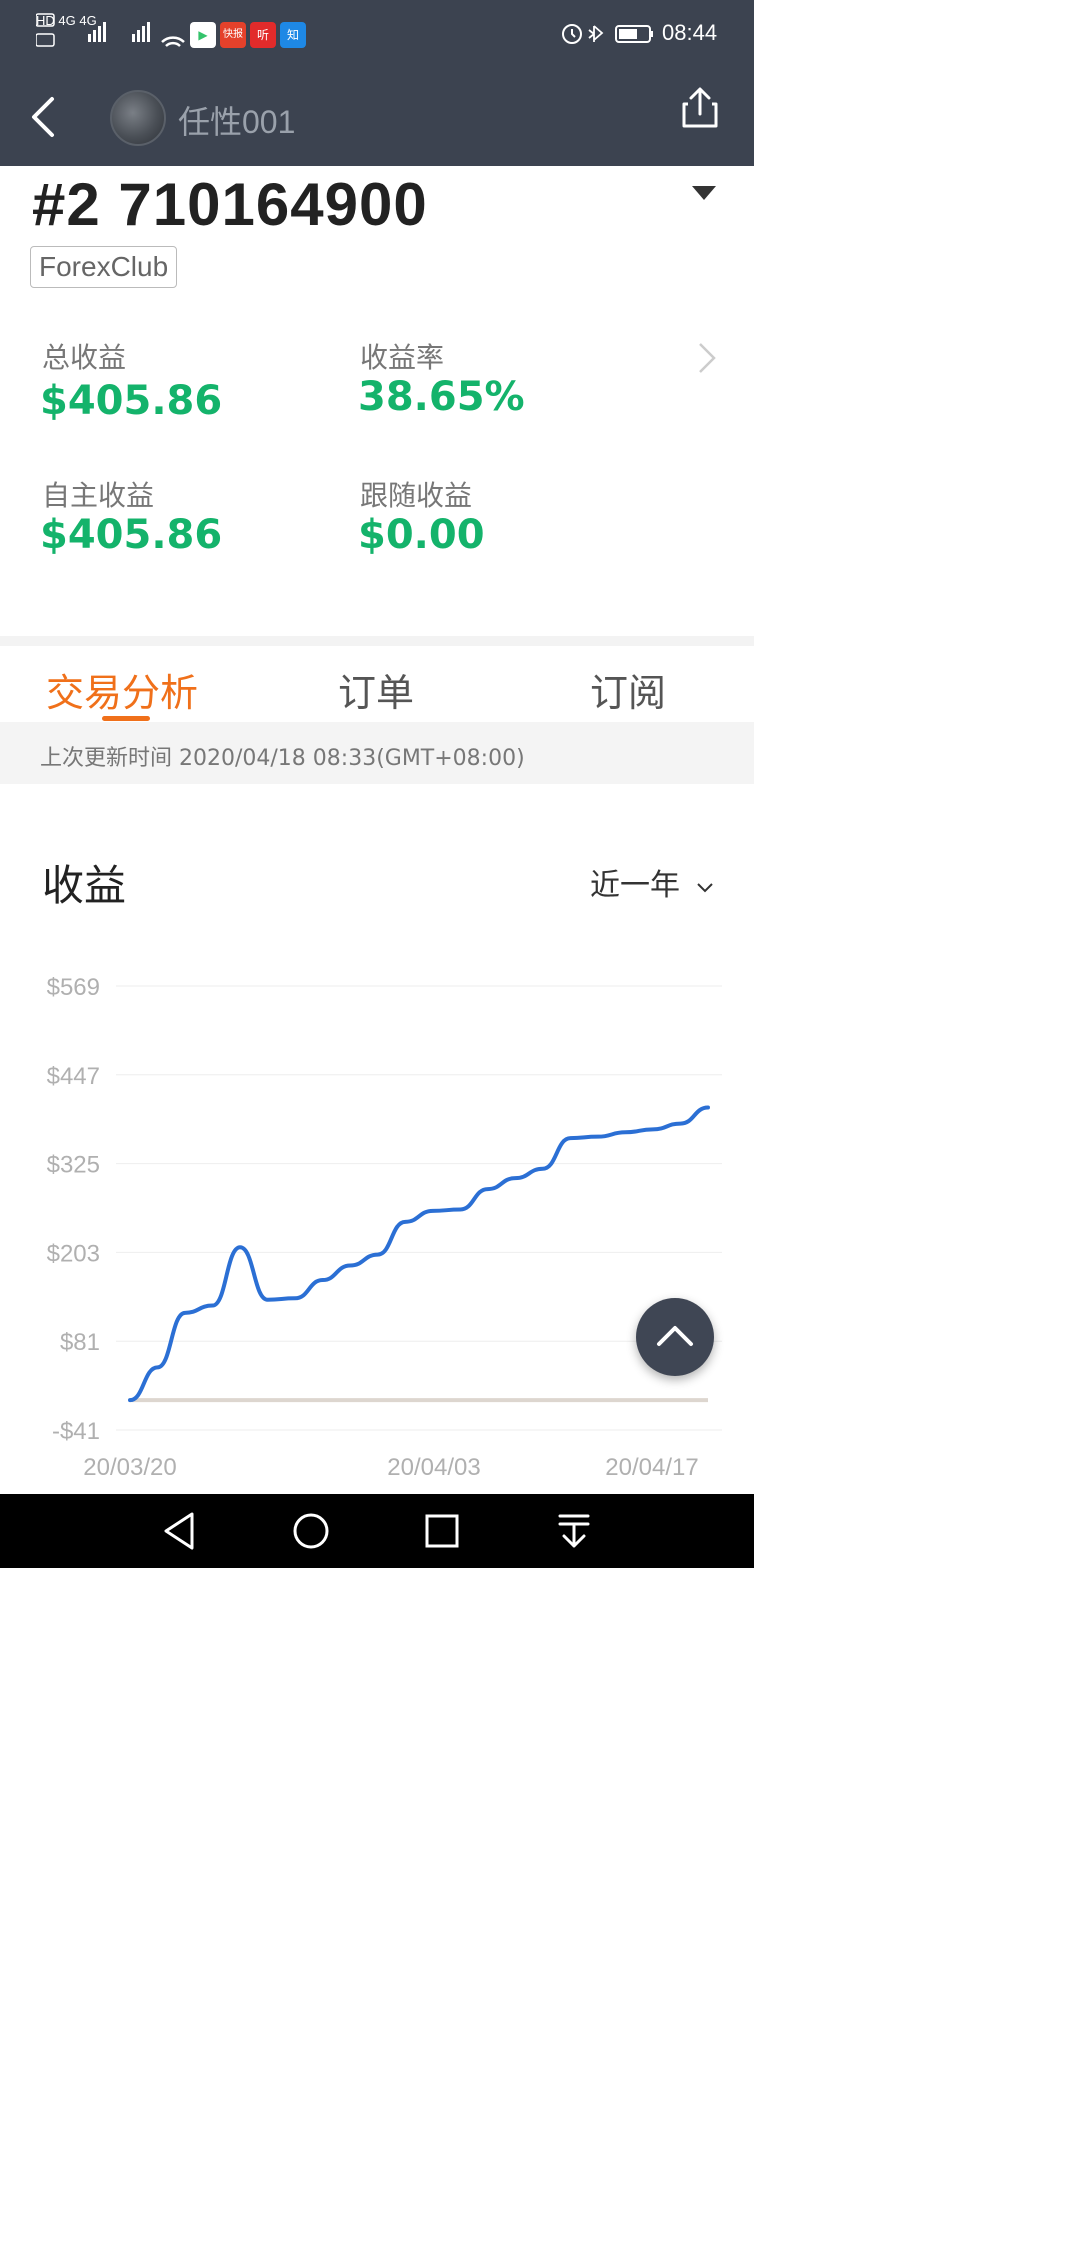 The image size is (1080, 2244). I want to click on account-dropdown-caret-icon, so click(704, 193).